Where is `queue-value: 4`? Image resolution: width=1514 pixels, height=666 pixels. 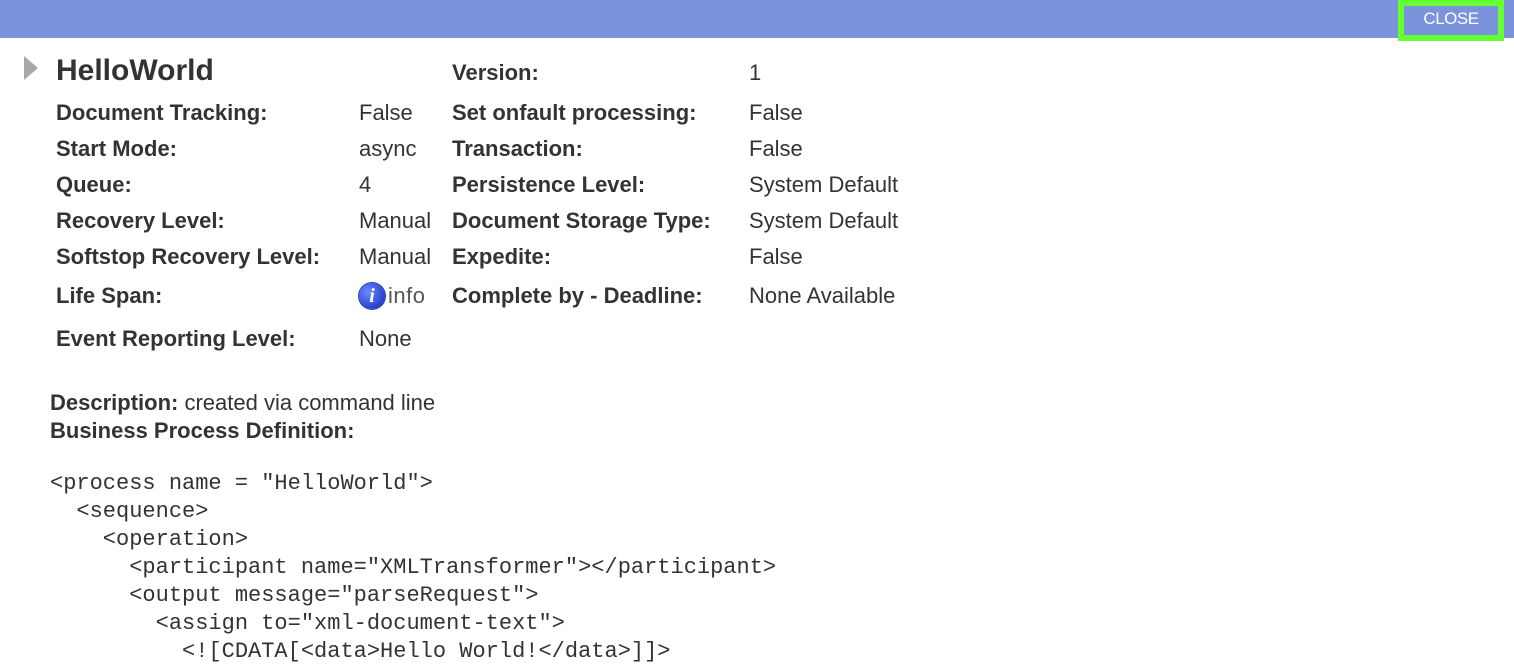 queue-value: 4 is located at coordinates (365, 184).